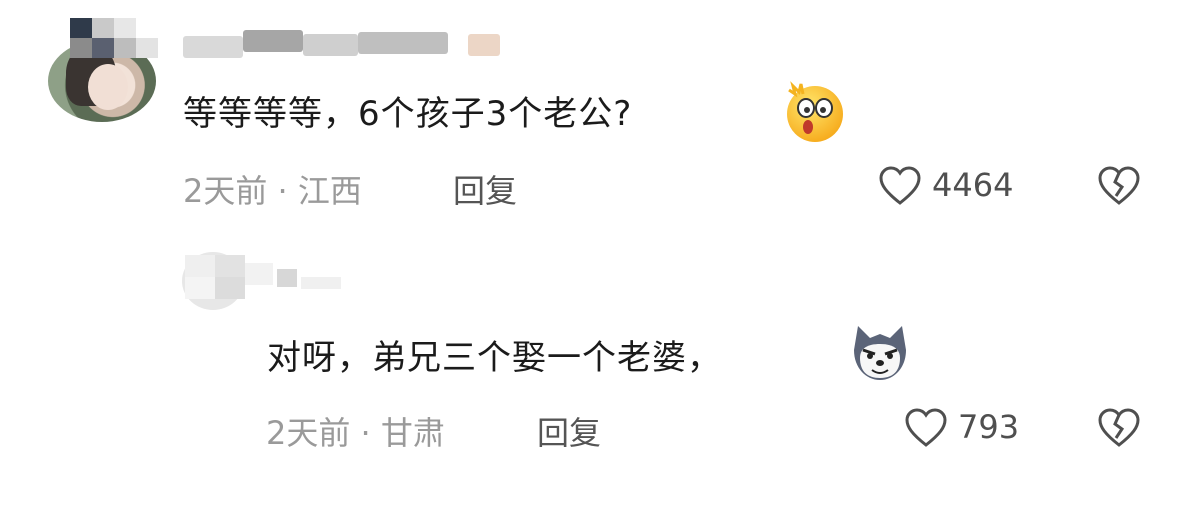 The width and height of the screenshot is (1200, 510). I want to click on comment-text: 对呀，弟兄三个娶一个老婆，, so click(494, 358).